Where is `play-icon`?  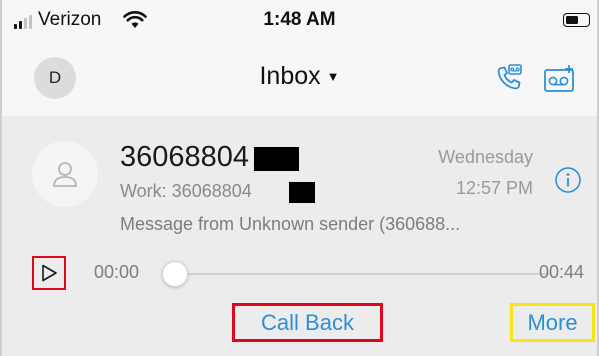
play-icon is located at coordinates (49, 273).